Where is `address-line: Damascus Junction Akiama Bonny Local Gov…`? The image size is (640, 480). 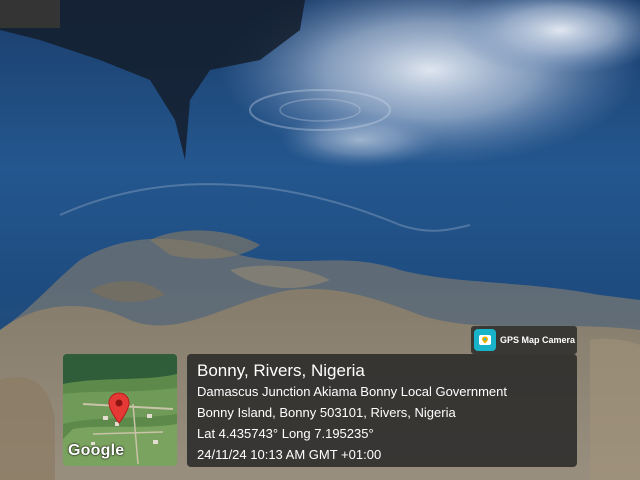
address-line: Damascus Junction Akiama Bonny Local Gov… is located at coordinates (352, 391).